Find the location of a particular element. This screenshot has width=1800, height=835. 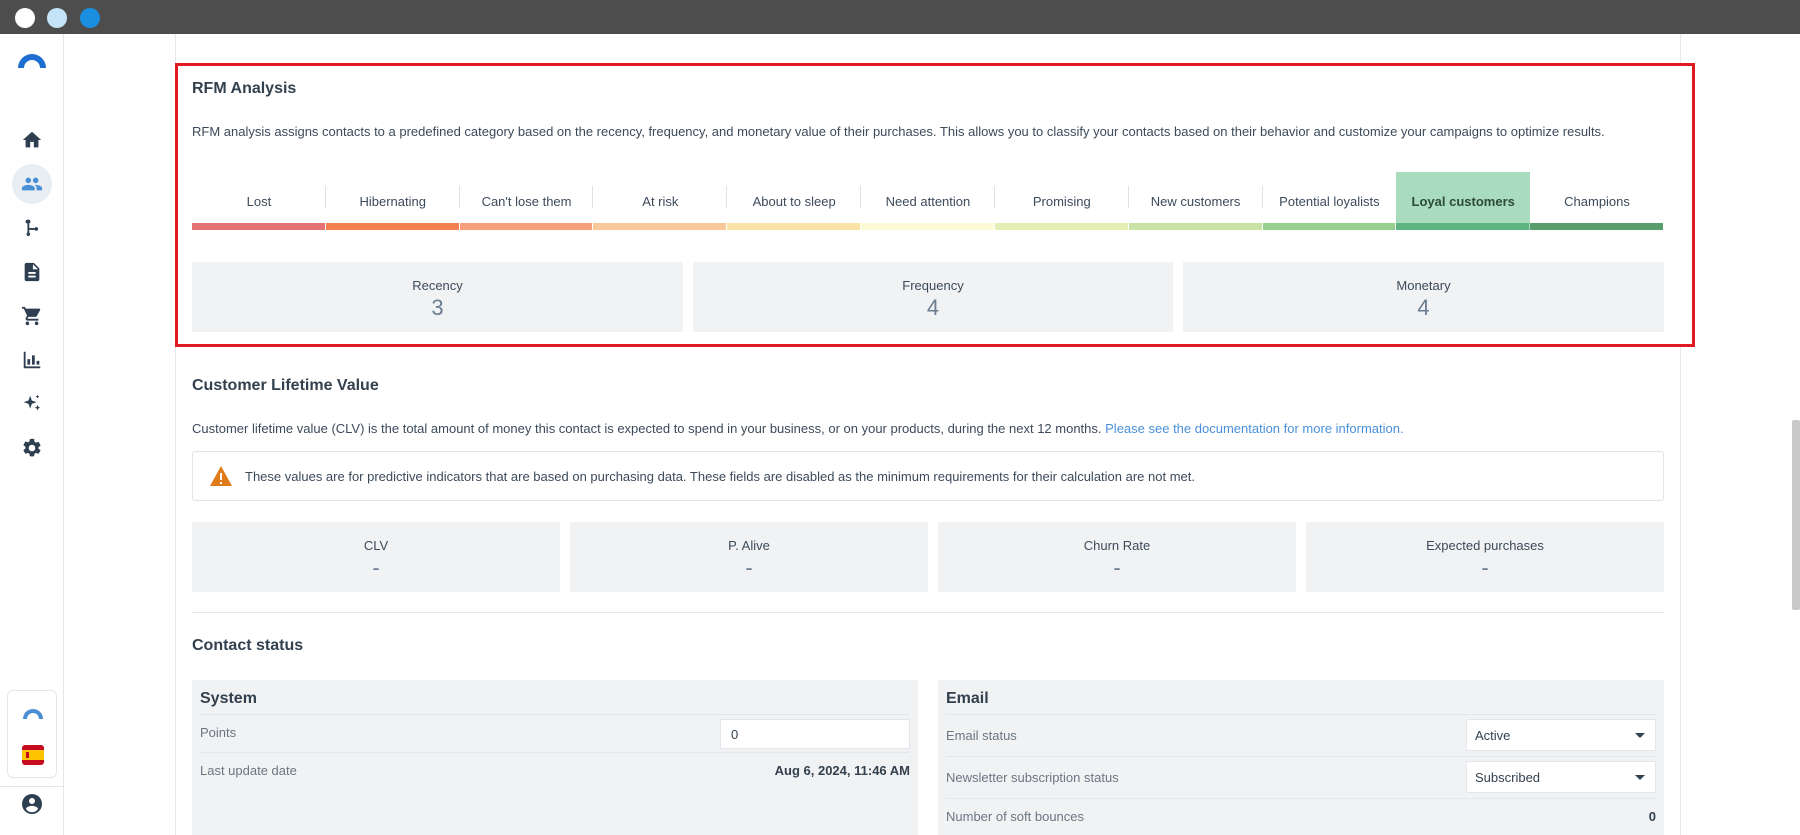

window-close-button is located at coordinates (25, 18).